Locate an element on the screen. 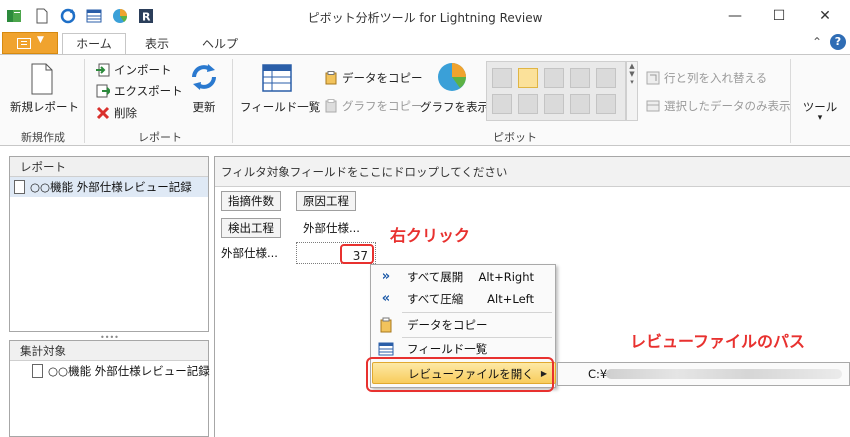 This screenshot has width=850, height=437. target-item-label: ○○機能 外部仕様レビュー記録 is located at coordinates (129, 371).